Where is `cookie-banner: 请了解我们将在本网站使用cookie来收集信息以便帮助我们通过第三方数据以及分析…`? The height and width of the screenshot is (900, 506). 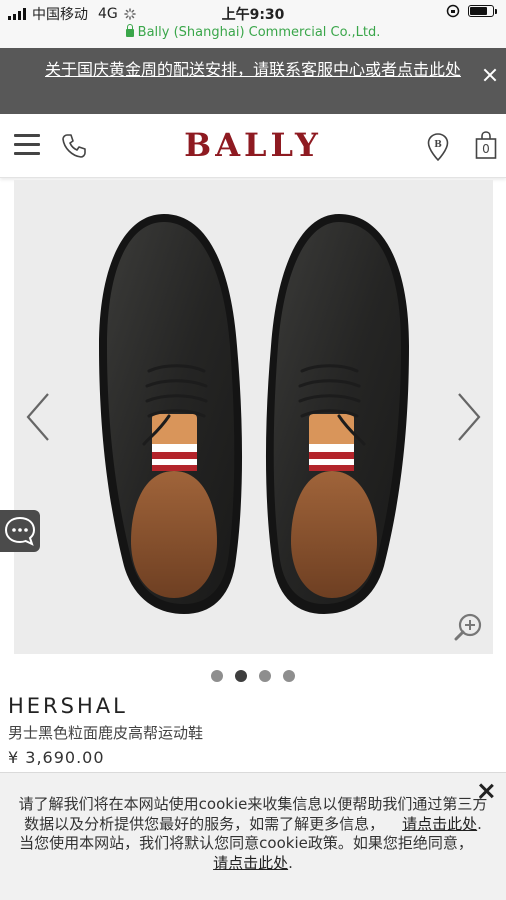
cookie-banner: 请了解我们将在本网站使用cookie来收集信息以便帮助我们通过第三方数据以及分析… is located at coordinates (253, 836).